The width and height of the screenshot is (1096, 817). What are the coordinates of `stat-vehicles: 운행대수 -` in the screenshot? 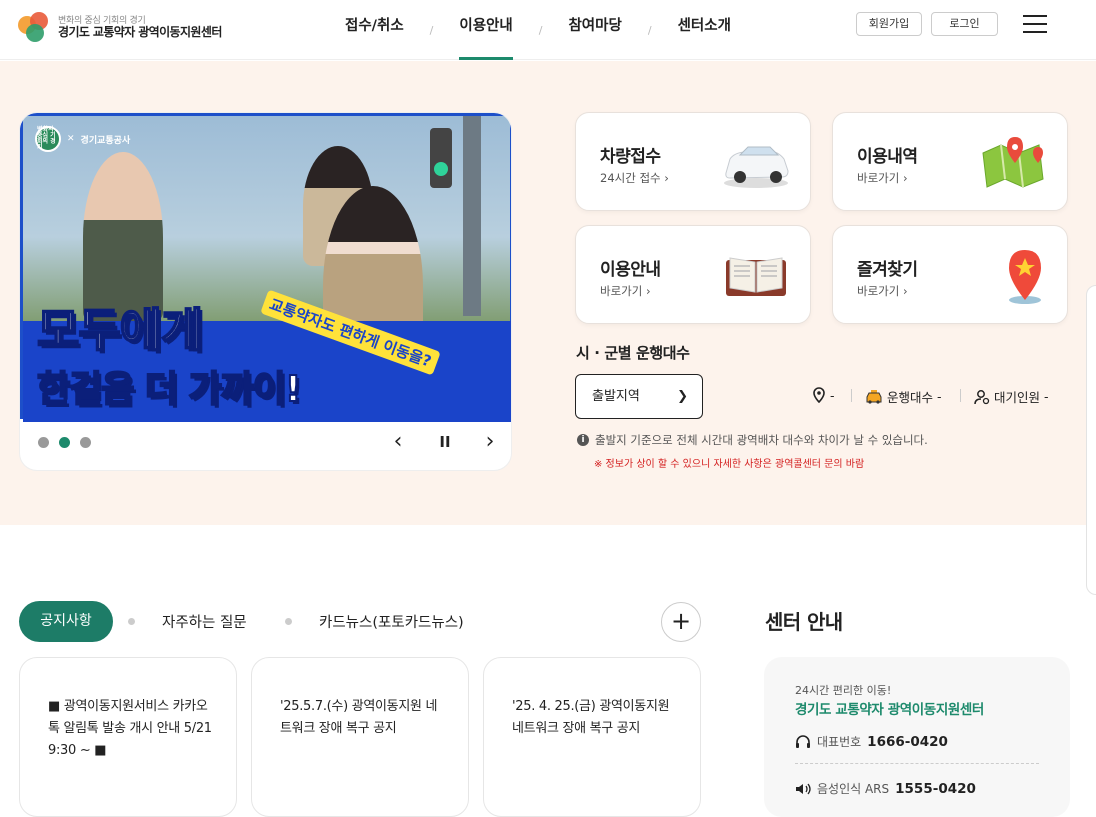 It's located at (903, 396).